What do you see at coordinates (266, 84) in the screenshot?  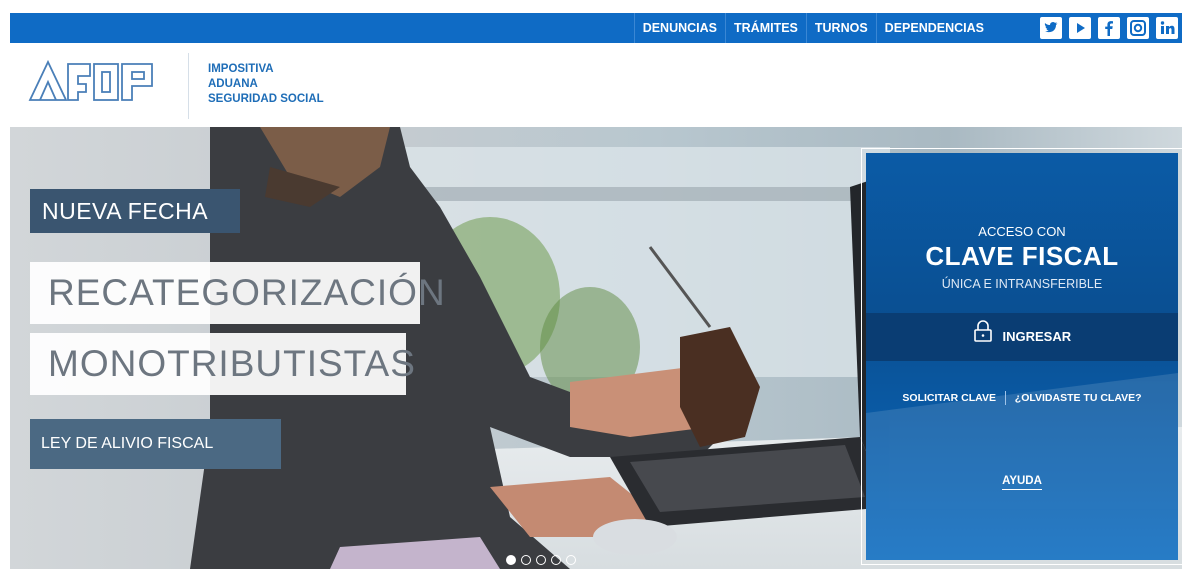 I see `header-tagline: IMPOSITIVA ADUANA SEGURIDAD SOCIAL` at bounding box center [266, 84].